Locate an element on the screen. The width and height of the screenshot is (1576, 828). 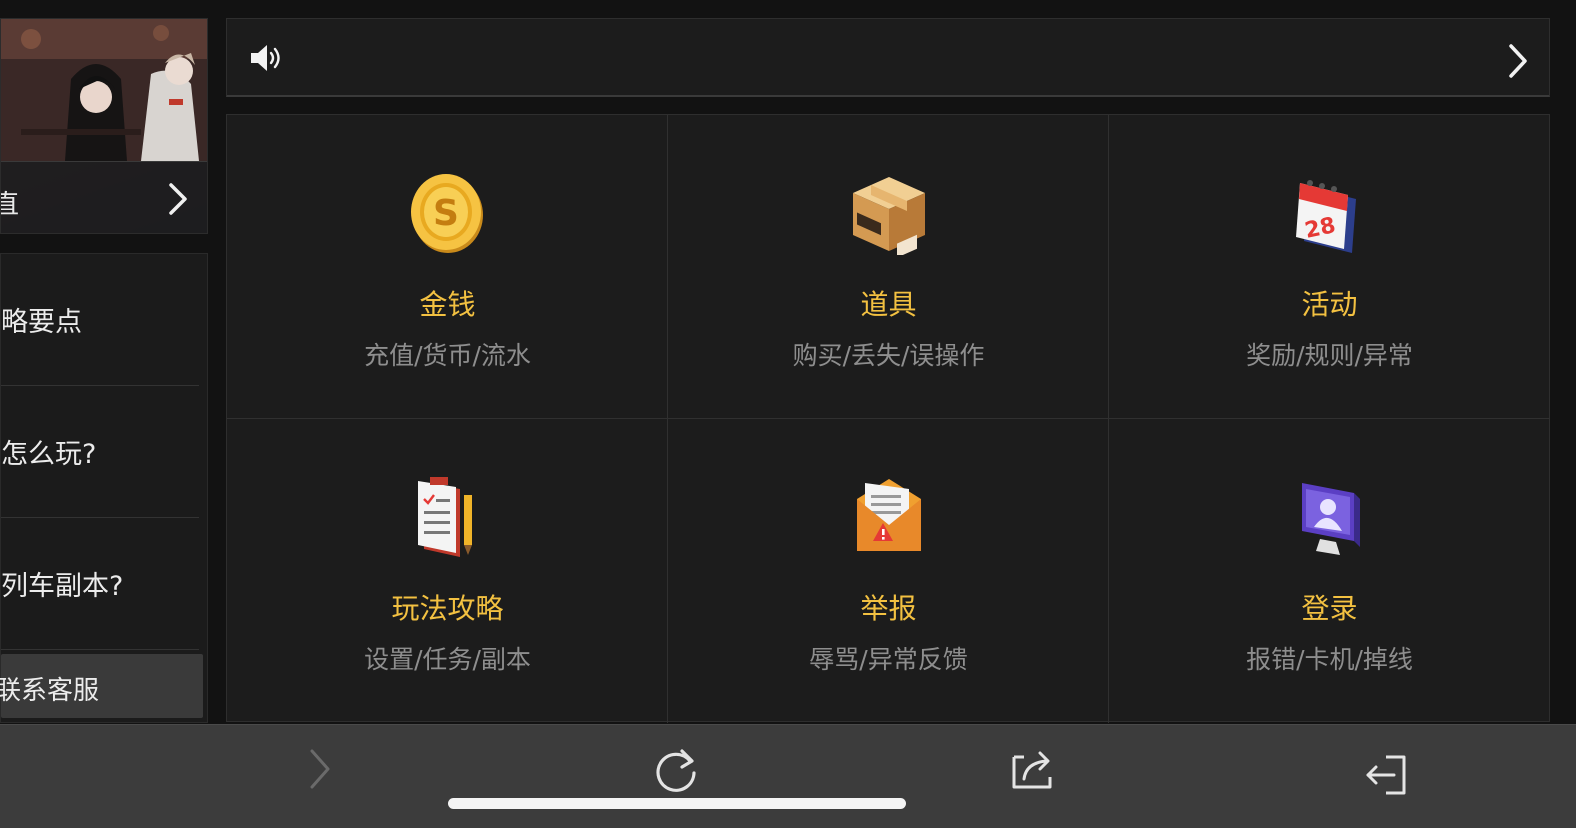
gold-coin-icon: S is located at coordinates (447, 213).